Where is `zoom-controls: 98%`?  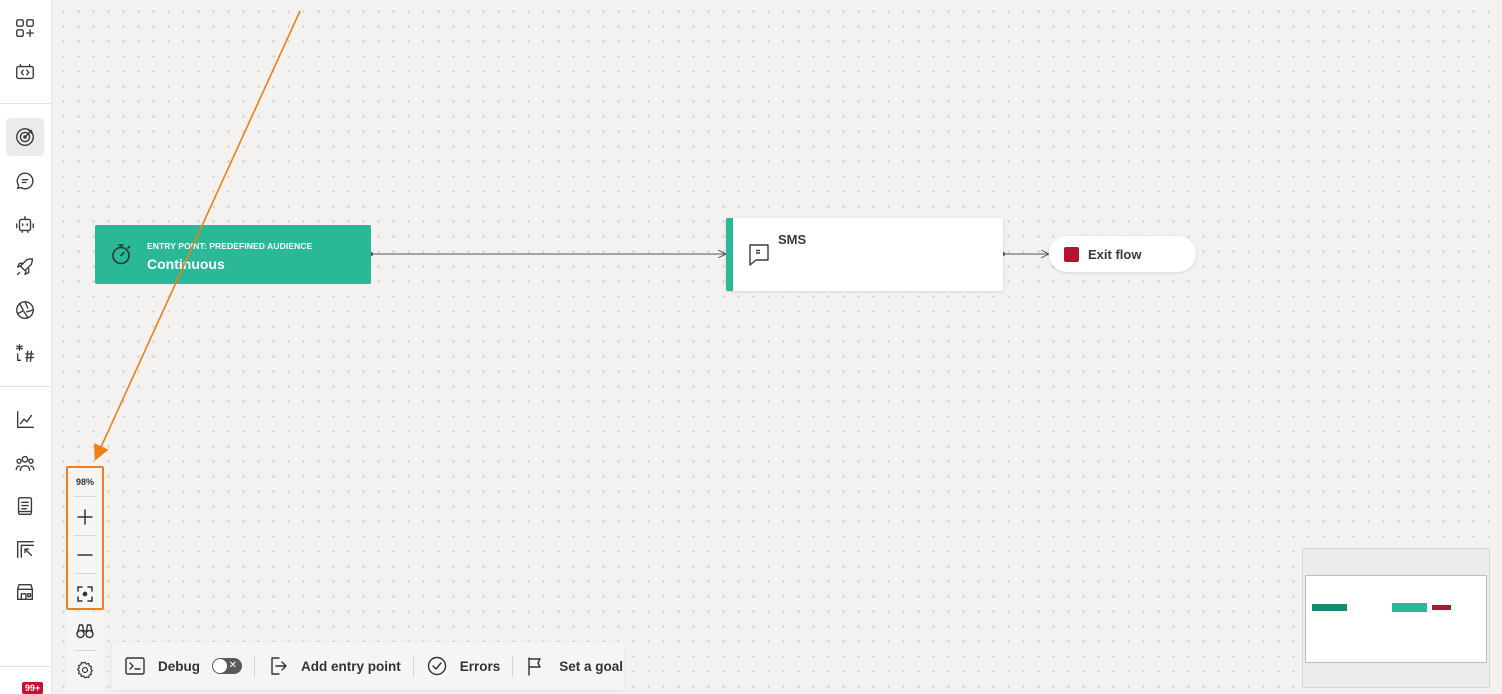
zoom-controls: 98% is located at coordinates (85, 538).